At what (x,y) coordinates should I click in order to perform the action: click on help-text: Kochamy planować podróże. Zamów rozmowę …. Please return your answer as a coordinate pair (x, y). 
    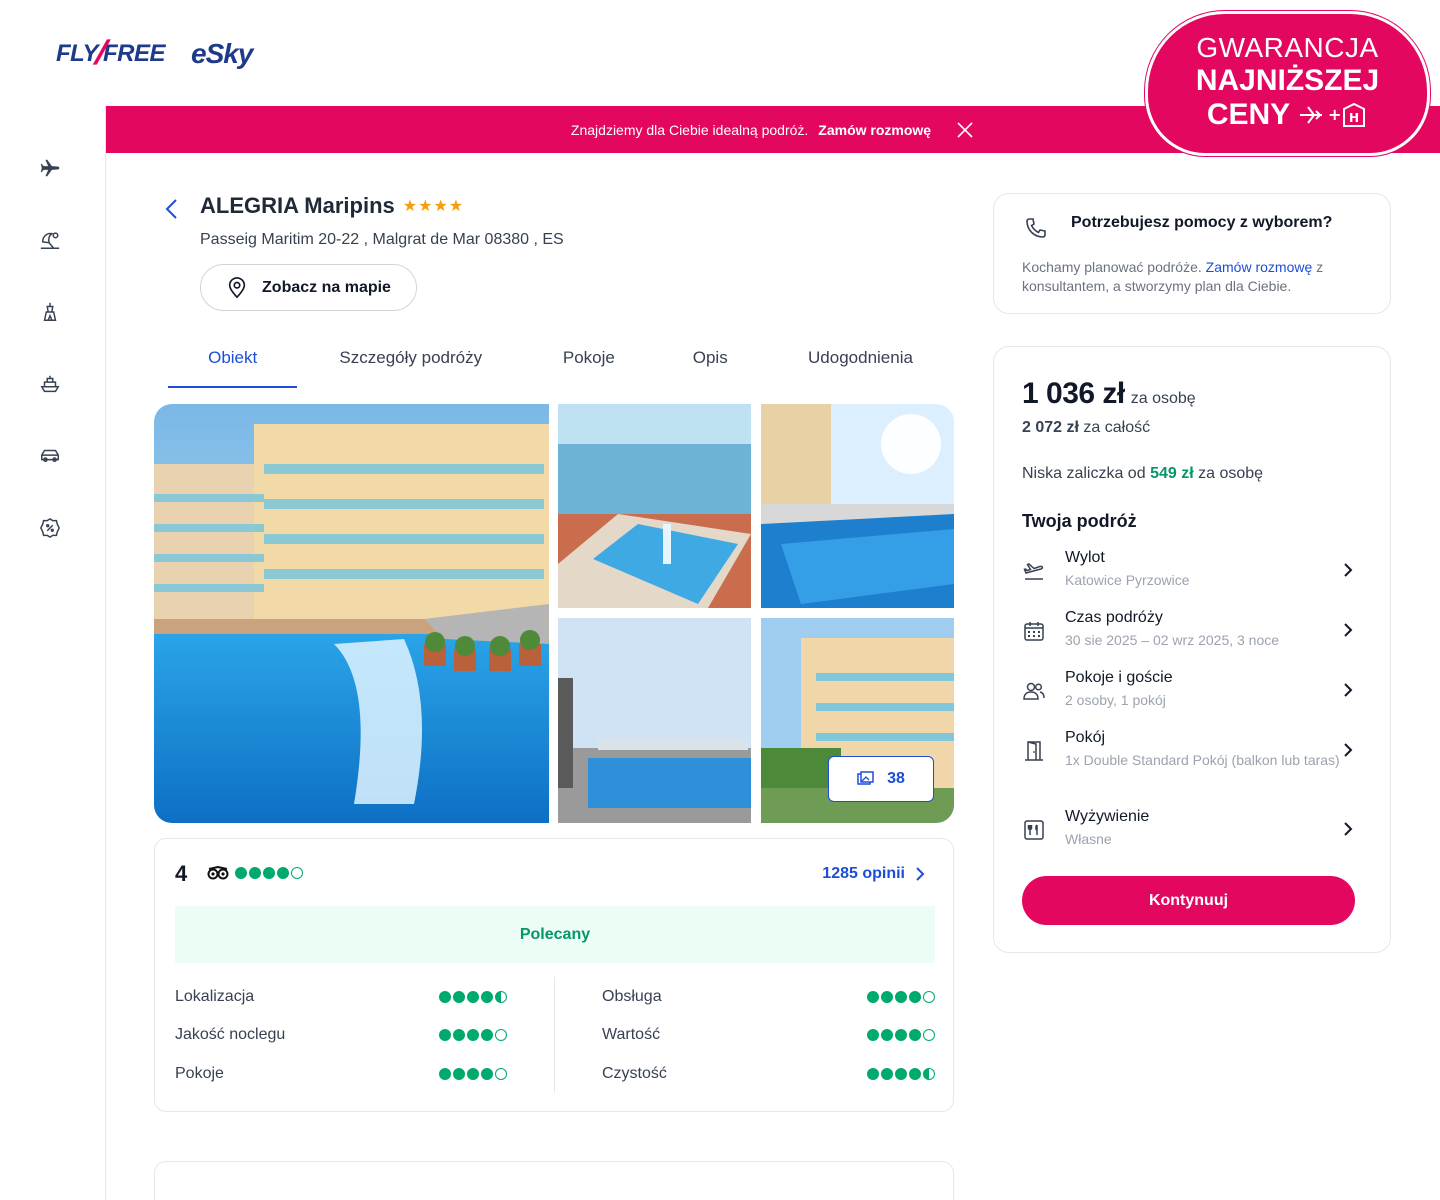
    Looking at the image, I should click on (1173, 276).